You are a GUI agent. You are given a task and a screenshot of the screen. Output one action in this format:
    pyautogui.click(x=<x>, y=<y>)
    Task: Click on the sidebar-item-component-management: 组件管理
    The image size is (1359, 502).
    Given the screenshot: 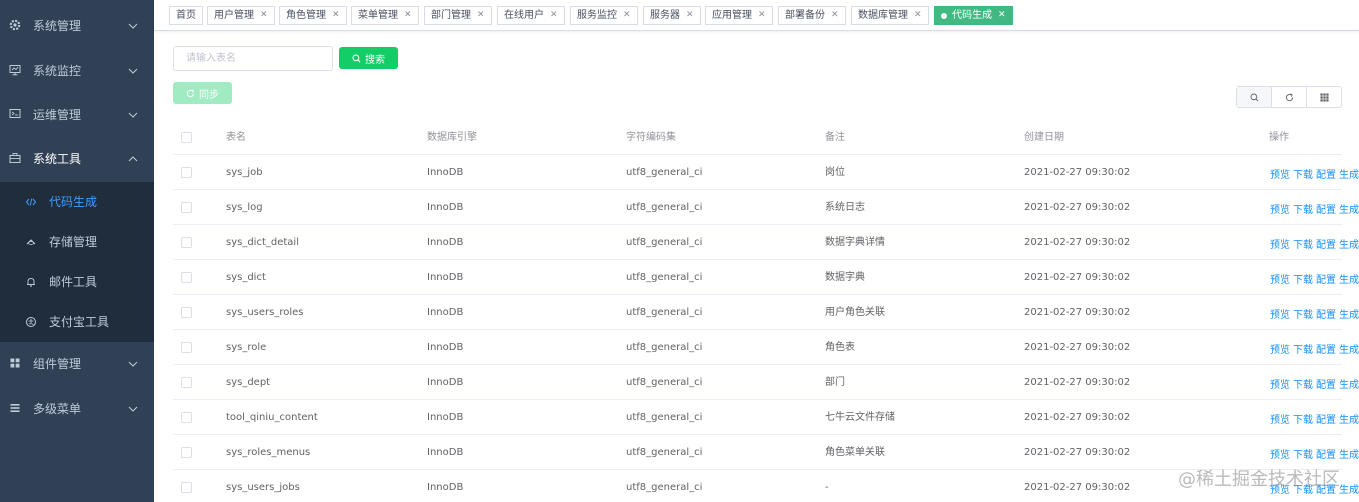 What is the action you would take?
    pyautogui.click(x=77, y=364)
    